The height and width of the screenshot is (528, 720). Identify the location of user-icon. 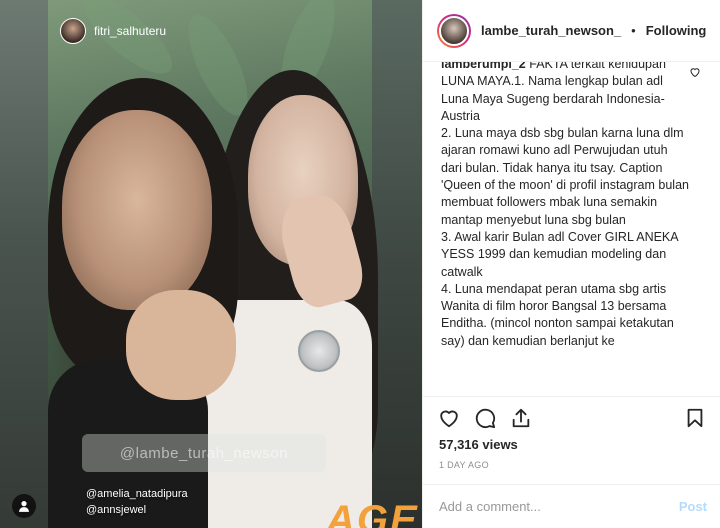
(24, 506).